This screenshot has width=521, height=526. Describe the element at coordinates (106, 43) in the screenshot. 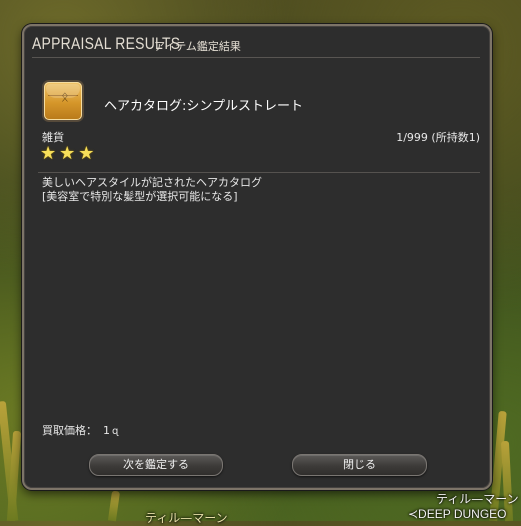

I see `window-title: APPRAISAL RESULTS` at that location.